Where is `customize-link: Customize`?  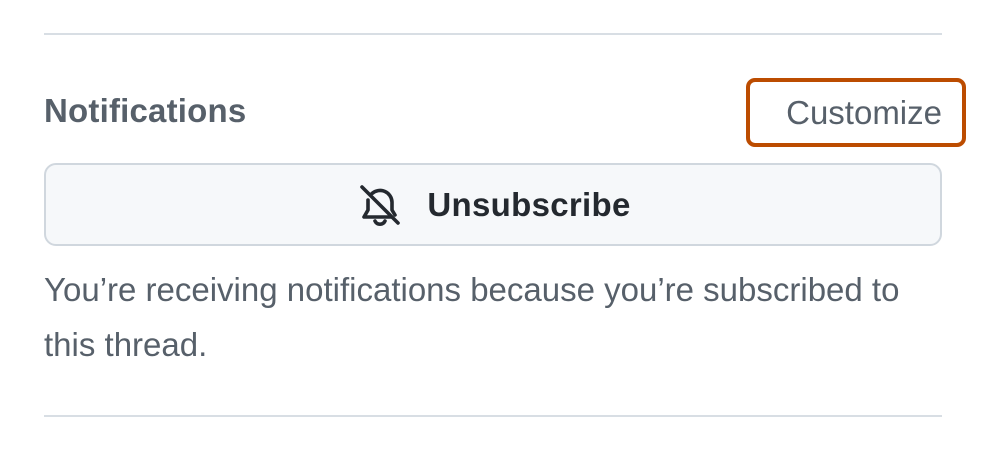 customize-link: Customize is located at coordinates (856, 112).